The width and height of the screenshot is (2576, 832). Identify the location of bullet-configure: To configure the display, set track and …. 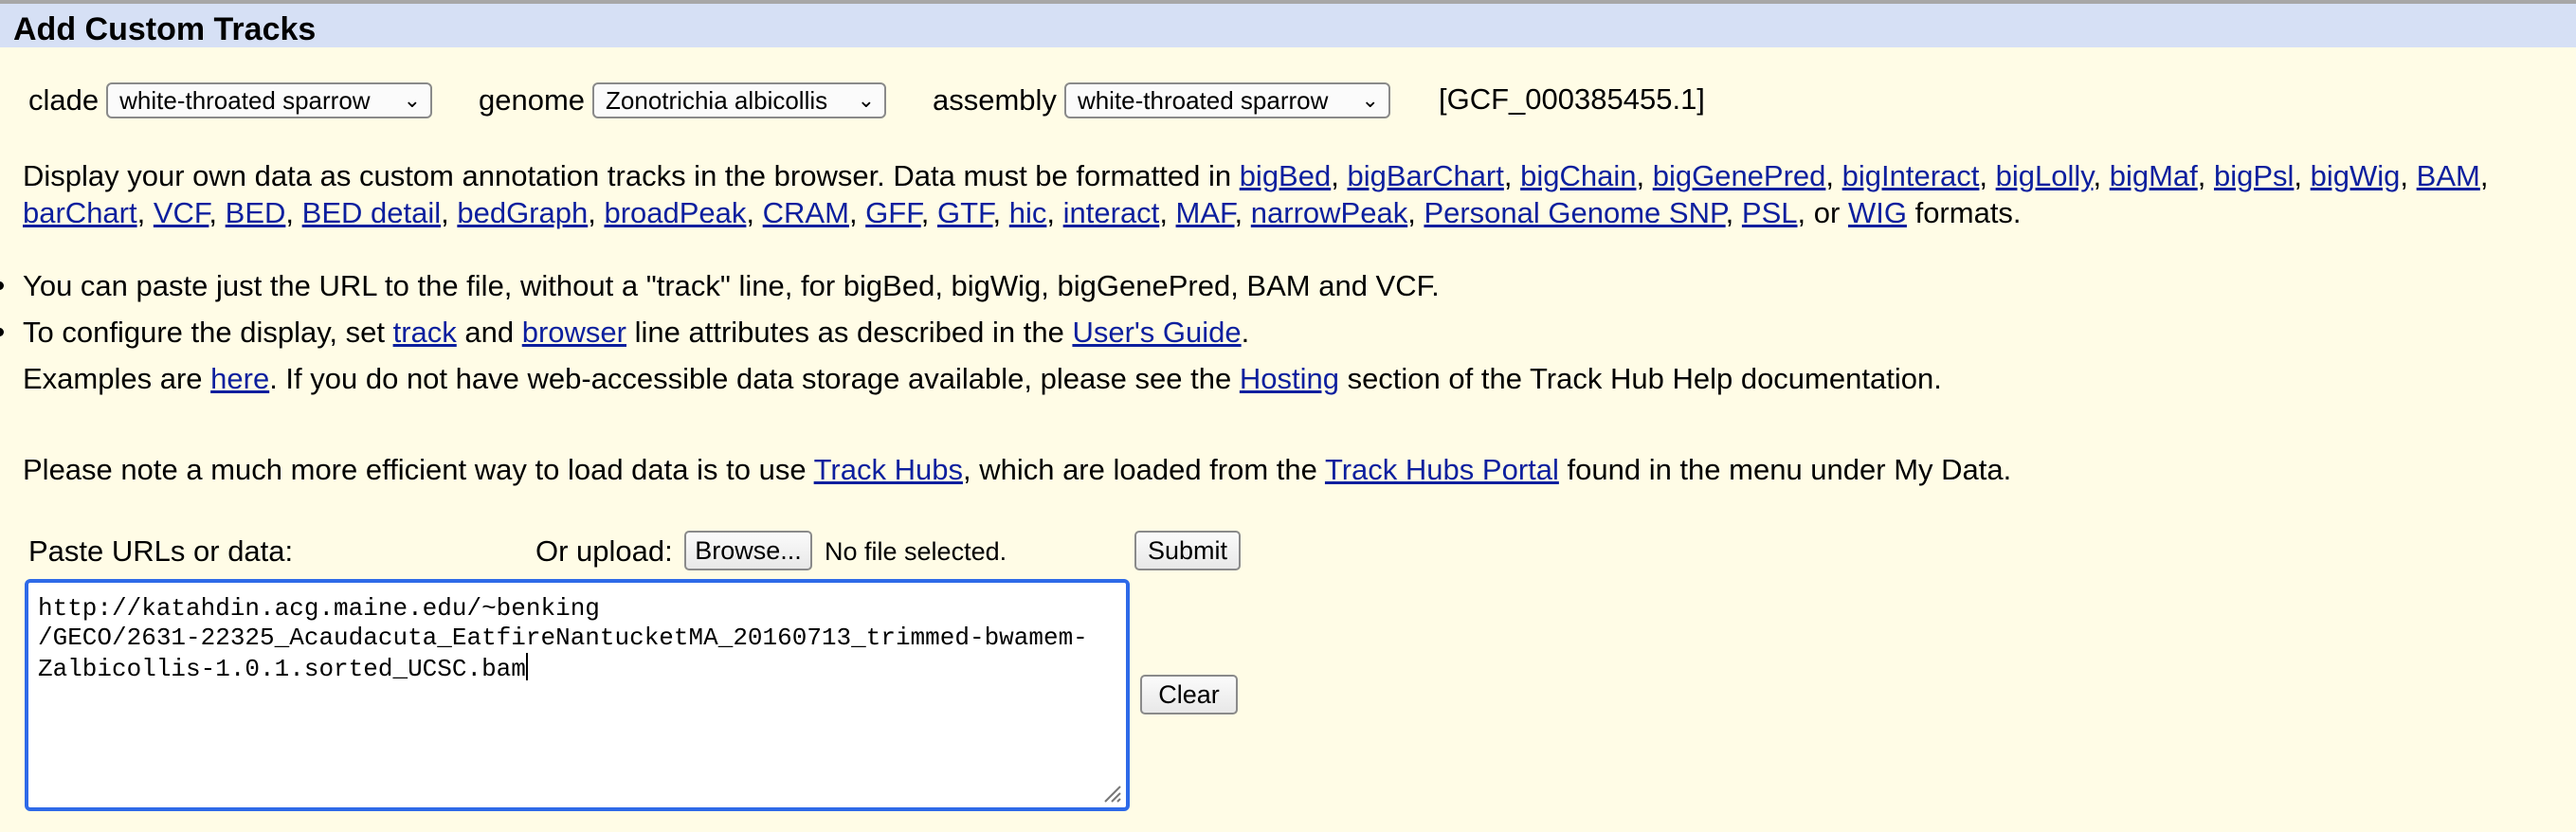
(636, 333).